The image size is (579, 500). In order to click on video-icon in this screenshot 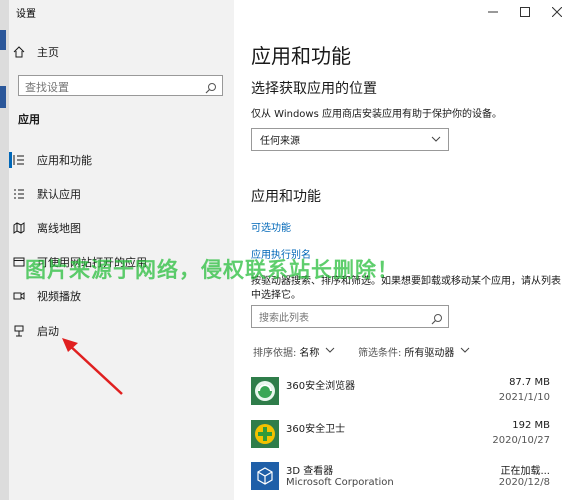, I will do `click(19, 296)`.